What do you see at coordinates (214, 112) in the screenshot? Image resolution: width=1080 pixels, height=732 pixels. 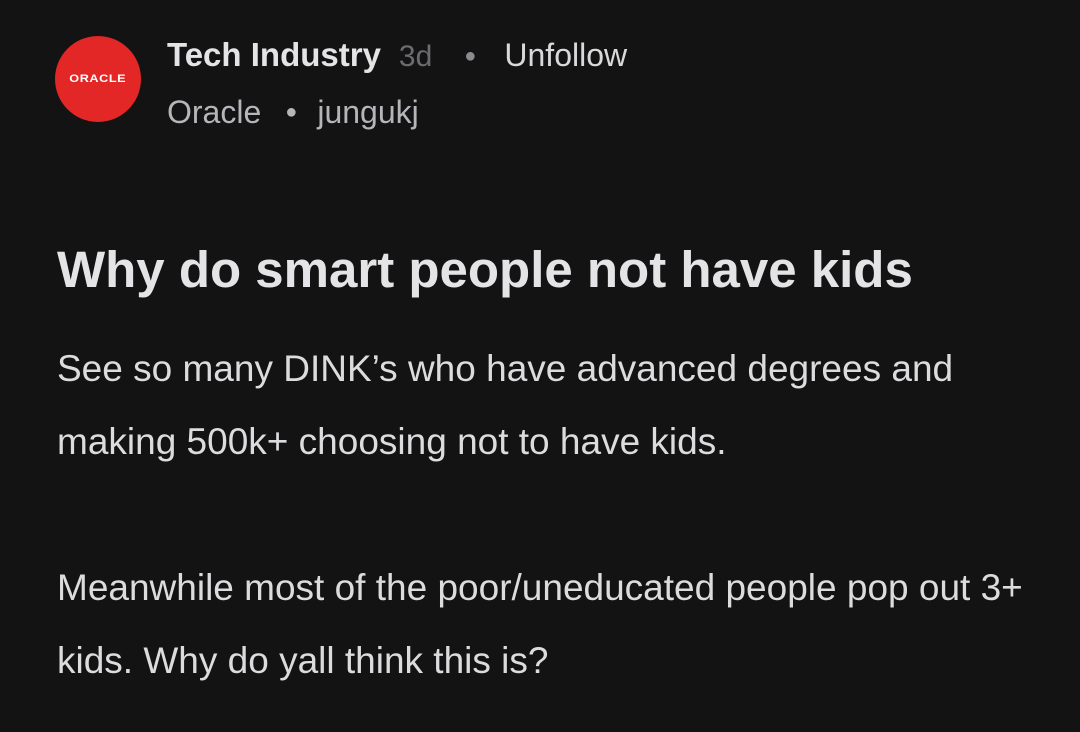 I see `author-company: Oracle` at bounding box center [214, 112].